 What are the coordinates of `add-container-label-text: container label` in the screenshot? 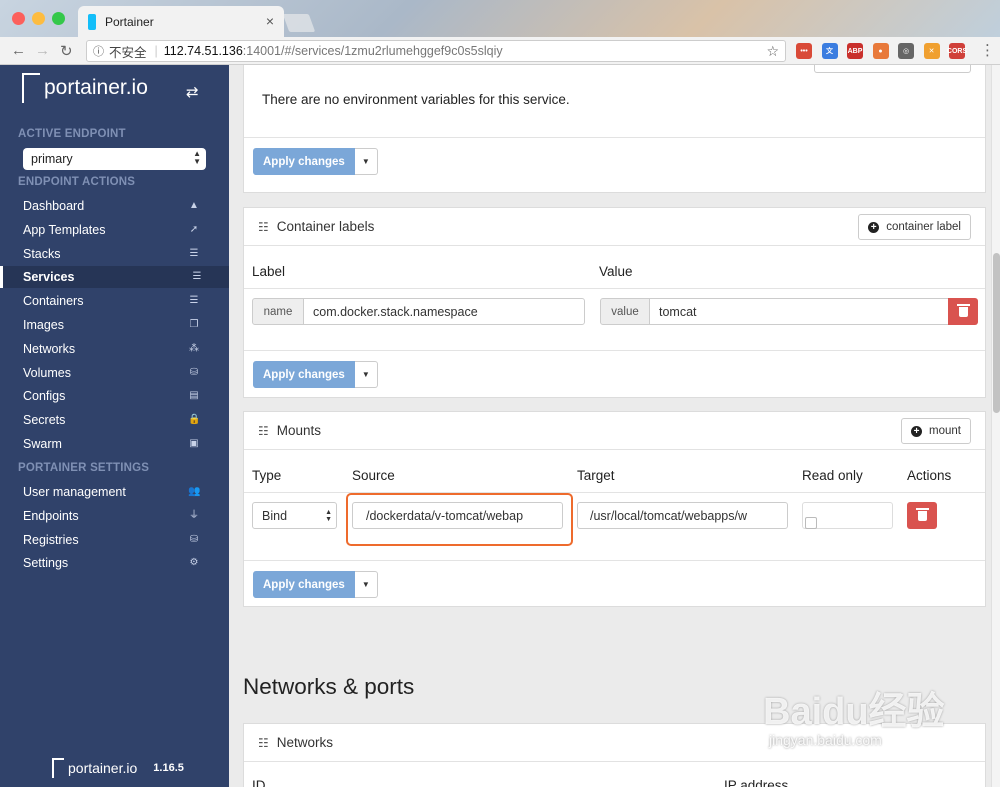 It's located at (923, 227).